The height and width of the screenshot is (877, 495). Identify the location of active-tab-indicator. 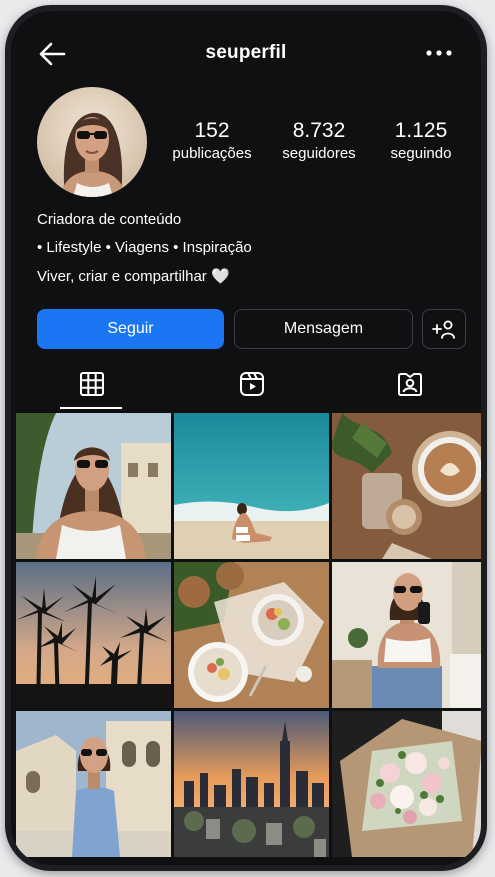
(91, 408).